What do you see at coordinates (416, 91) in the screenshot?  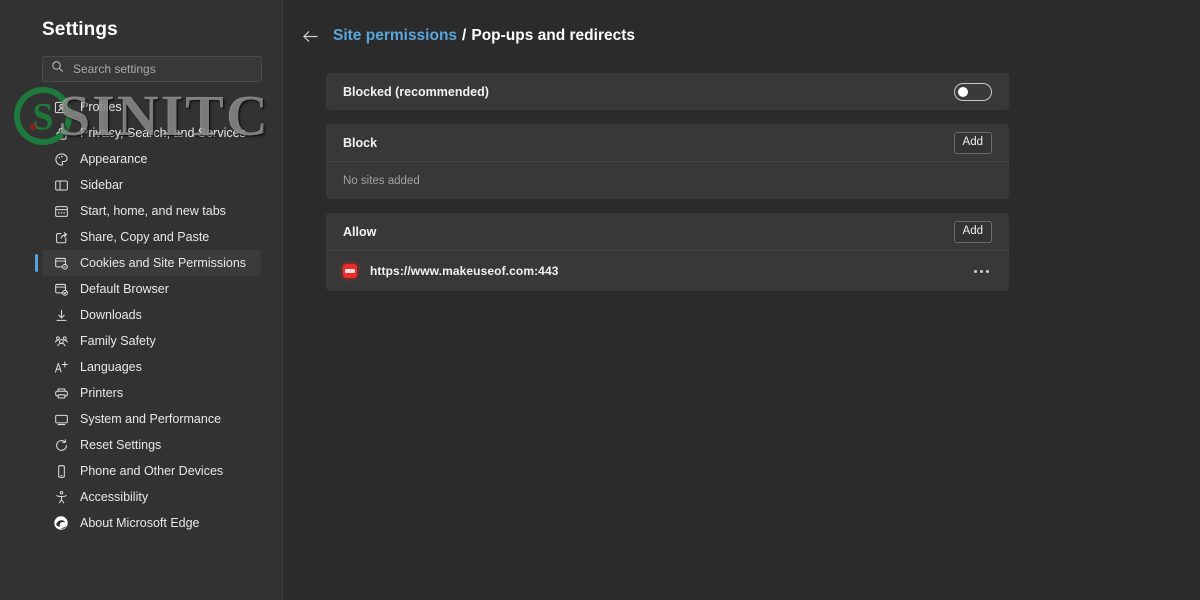 I see `blocked-recommended-label: Blocked (recommended)` at bounding box center [416, 91].